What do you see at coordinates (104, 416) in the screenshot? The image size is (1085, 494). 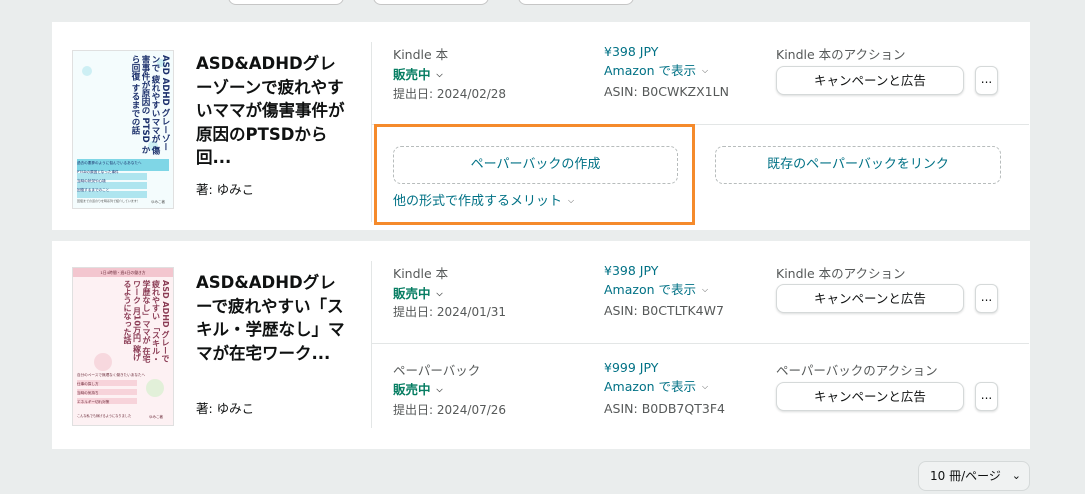 I see `book-cover-2-footer: こんな私でも稼げるようになりました` at bounding box center [104, 416].